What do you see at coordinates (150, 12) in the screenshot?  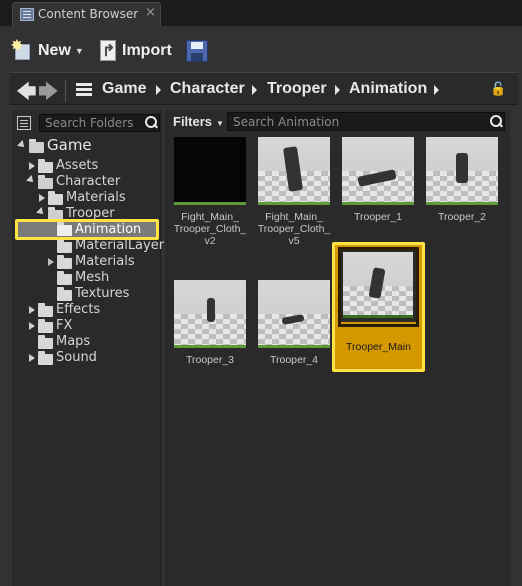 I see `close-icon: ×` at bounding box center [150, 12].